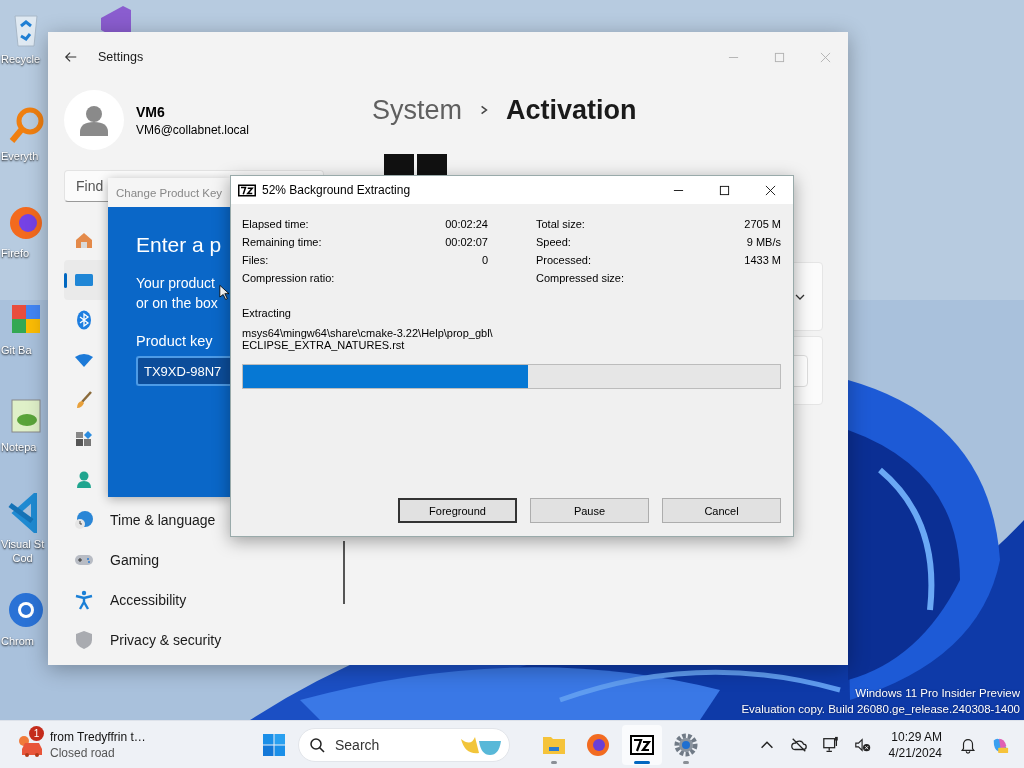  What do you see at coordinates (282, 242) in the screenshot?
I see `stat-label: Remaining time:` at bounding box center [282, 242].